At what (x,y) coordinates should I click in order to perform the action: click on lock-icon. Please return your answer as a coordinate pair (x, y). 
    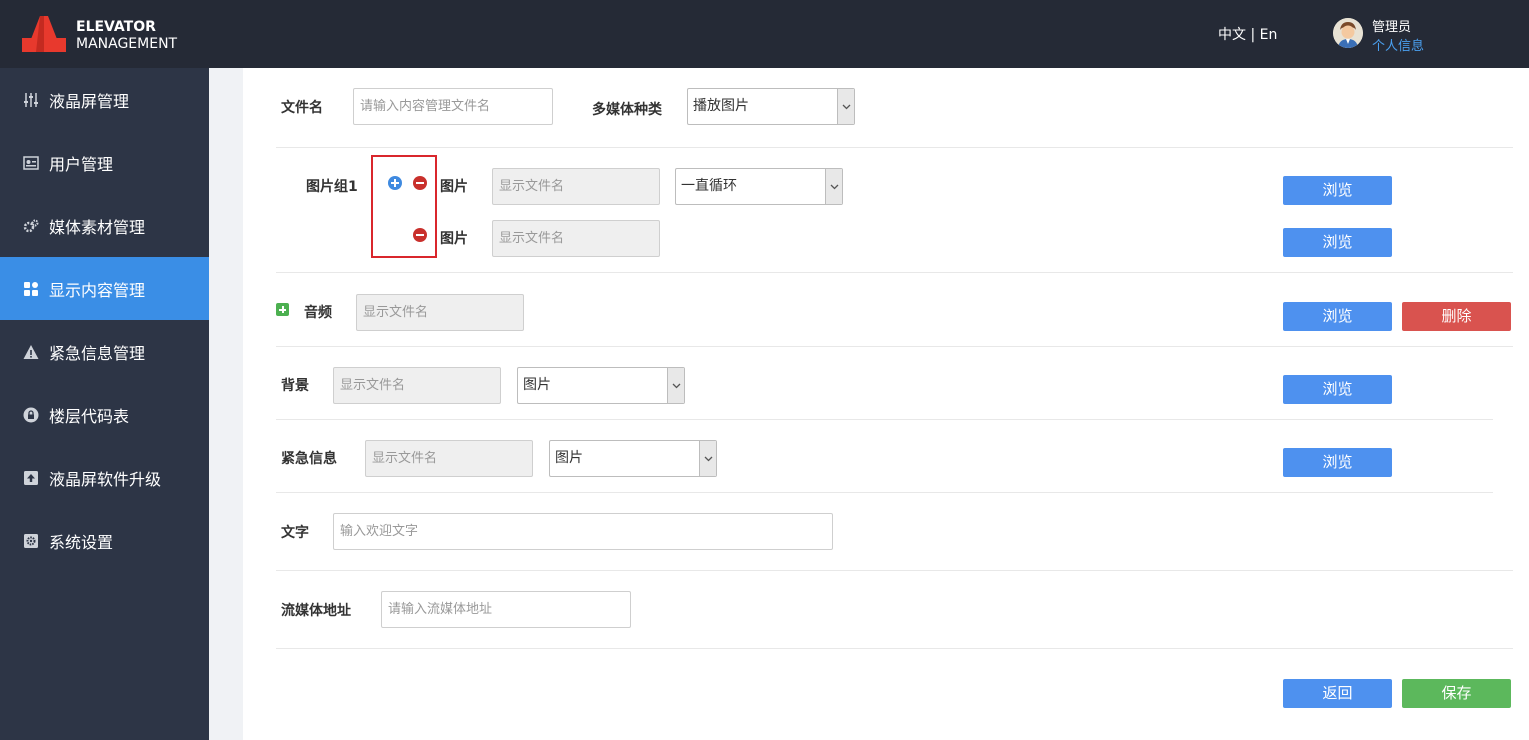
    Looking at the image, I should click on (31, 415).